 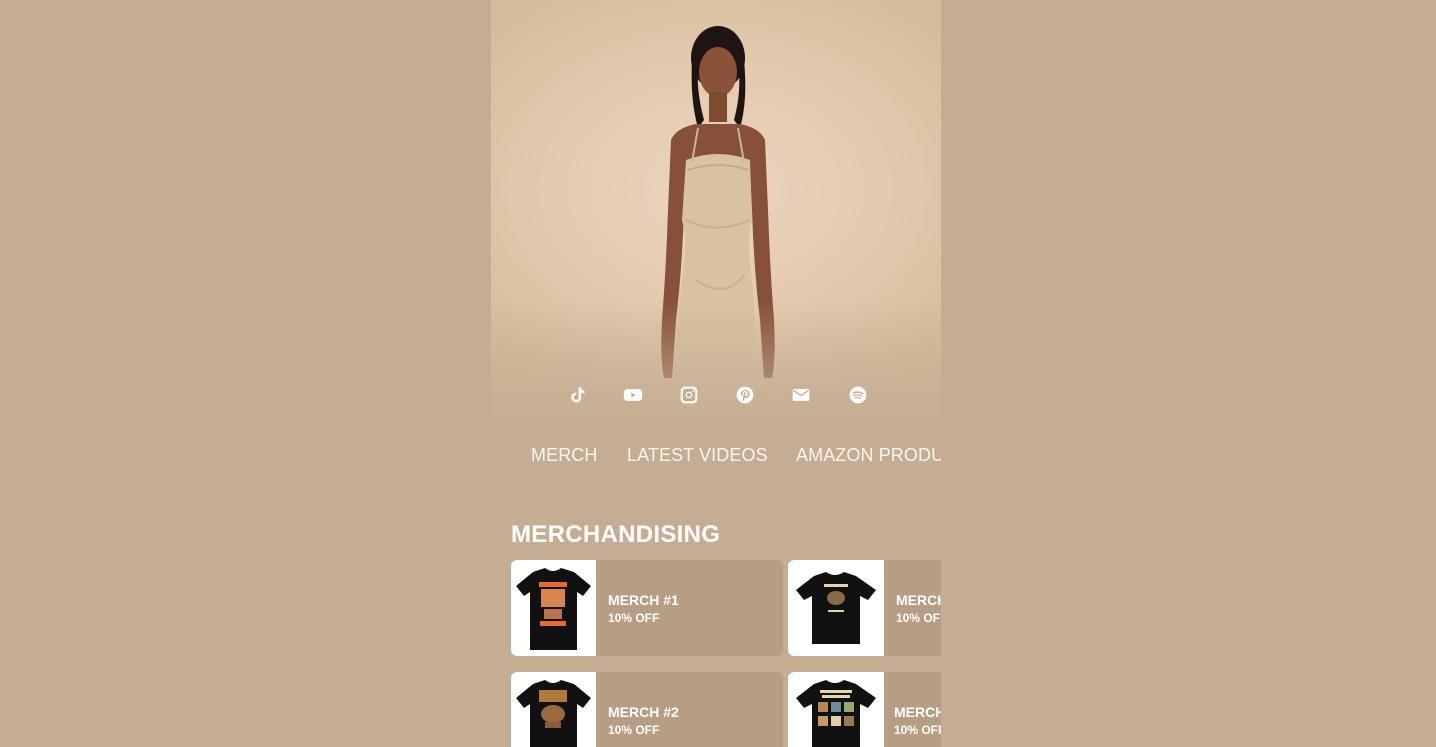 I want to click on tab-merch: MERCH, so click(x=564, y=455).